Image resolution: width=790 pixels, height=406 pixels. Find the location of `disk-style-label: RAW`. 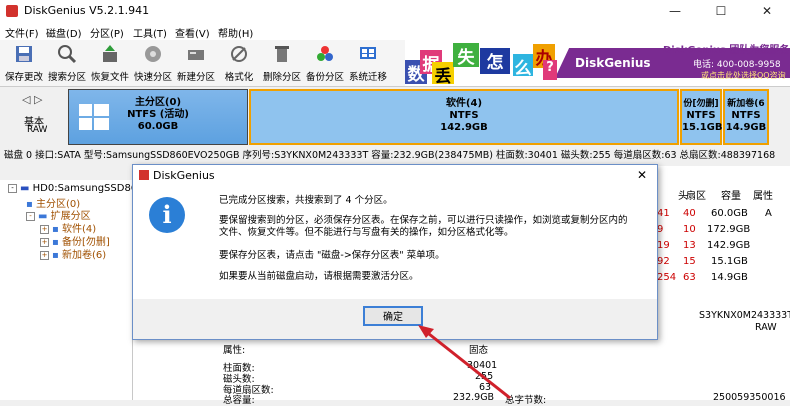

disk-style-label: RAW is located at coordinates (37, 130).